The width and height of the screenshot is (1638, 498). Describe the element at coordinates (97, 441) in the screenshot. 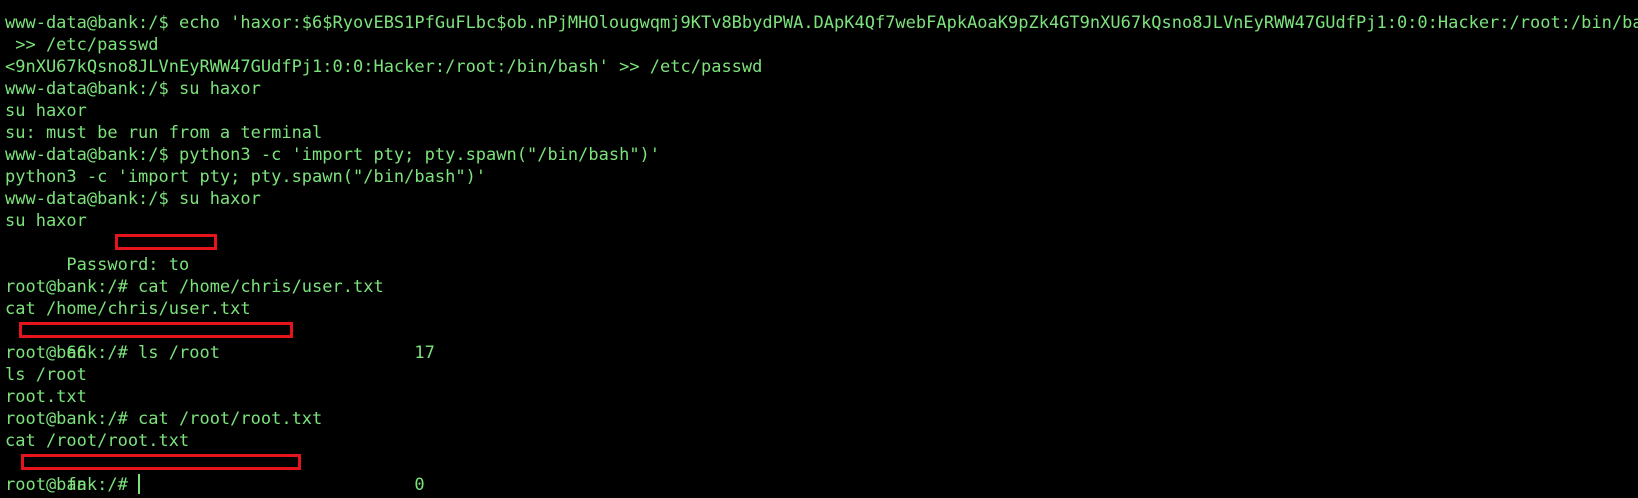

I see `terminal-line: cat /root/root.txt` at that location.